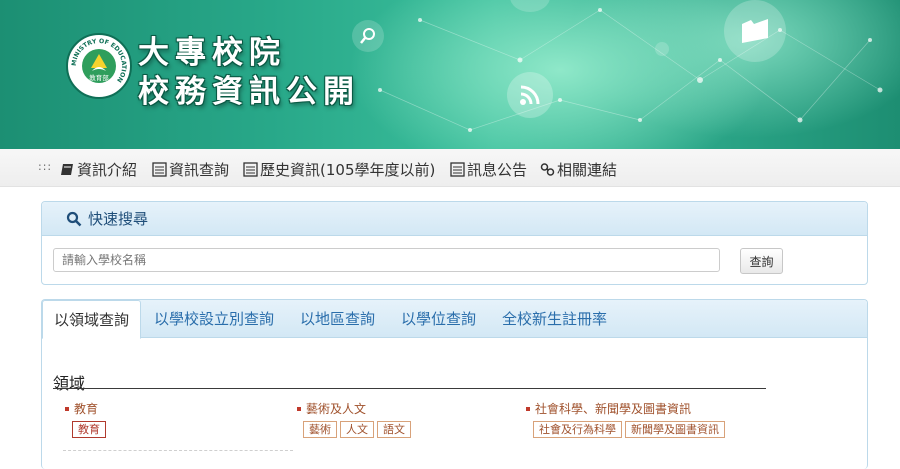 The height and width of the screenshot is (469, 900). Describe the element at coordinates (613, 409) in the screenshot. I see `category-label: 社會科學、新聞學及圖書資訊` at that location.